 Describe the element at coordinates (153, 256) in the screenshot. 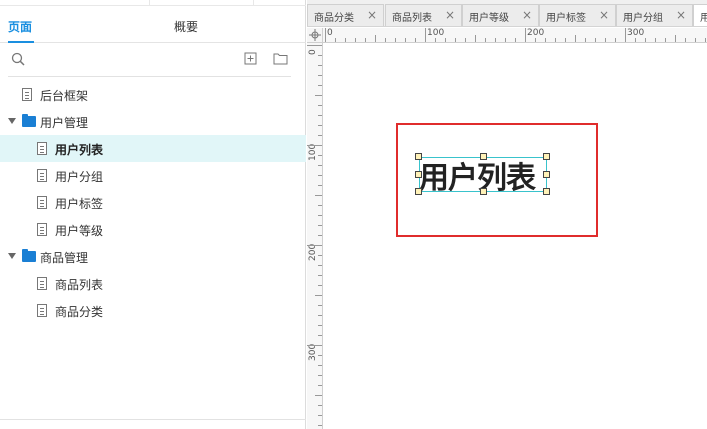

I see `tree-folder-product-management: 商品管理` at that location.